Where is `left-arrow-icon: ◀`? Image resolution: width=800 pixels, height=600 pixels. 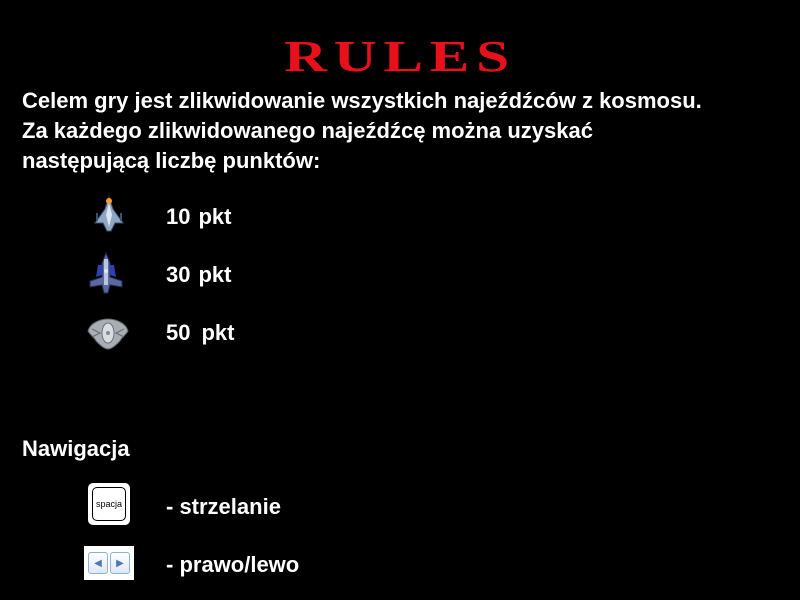
left-arrow-icon: ◀ is located at coordinates (98, 563).